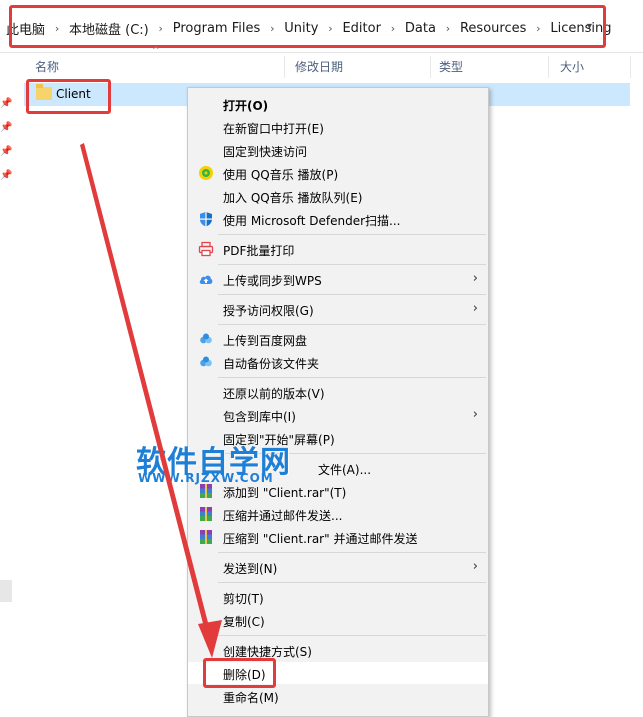 The width and height of the screenshot is (643, 717). Describe the element at coordinates (338, 279) in the screenshot. I see `menu-wps-upload: 上传或同步到WPS ›` at that location.